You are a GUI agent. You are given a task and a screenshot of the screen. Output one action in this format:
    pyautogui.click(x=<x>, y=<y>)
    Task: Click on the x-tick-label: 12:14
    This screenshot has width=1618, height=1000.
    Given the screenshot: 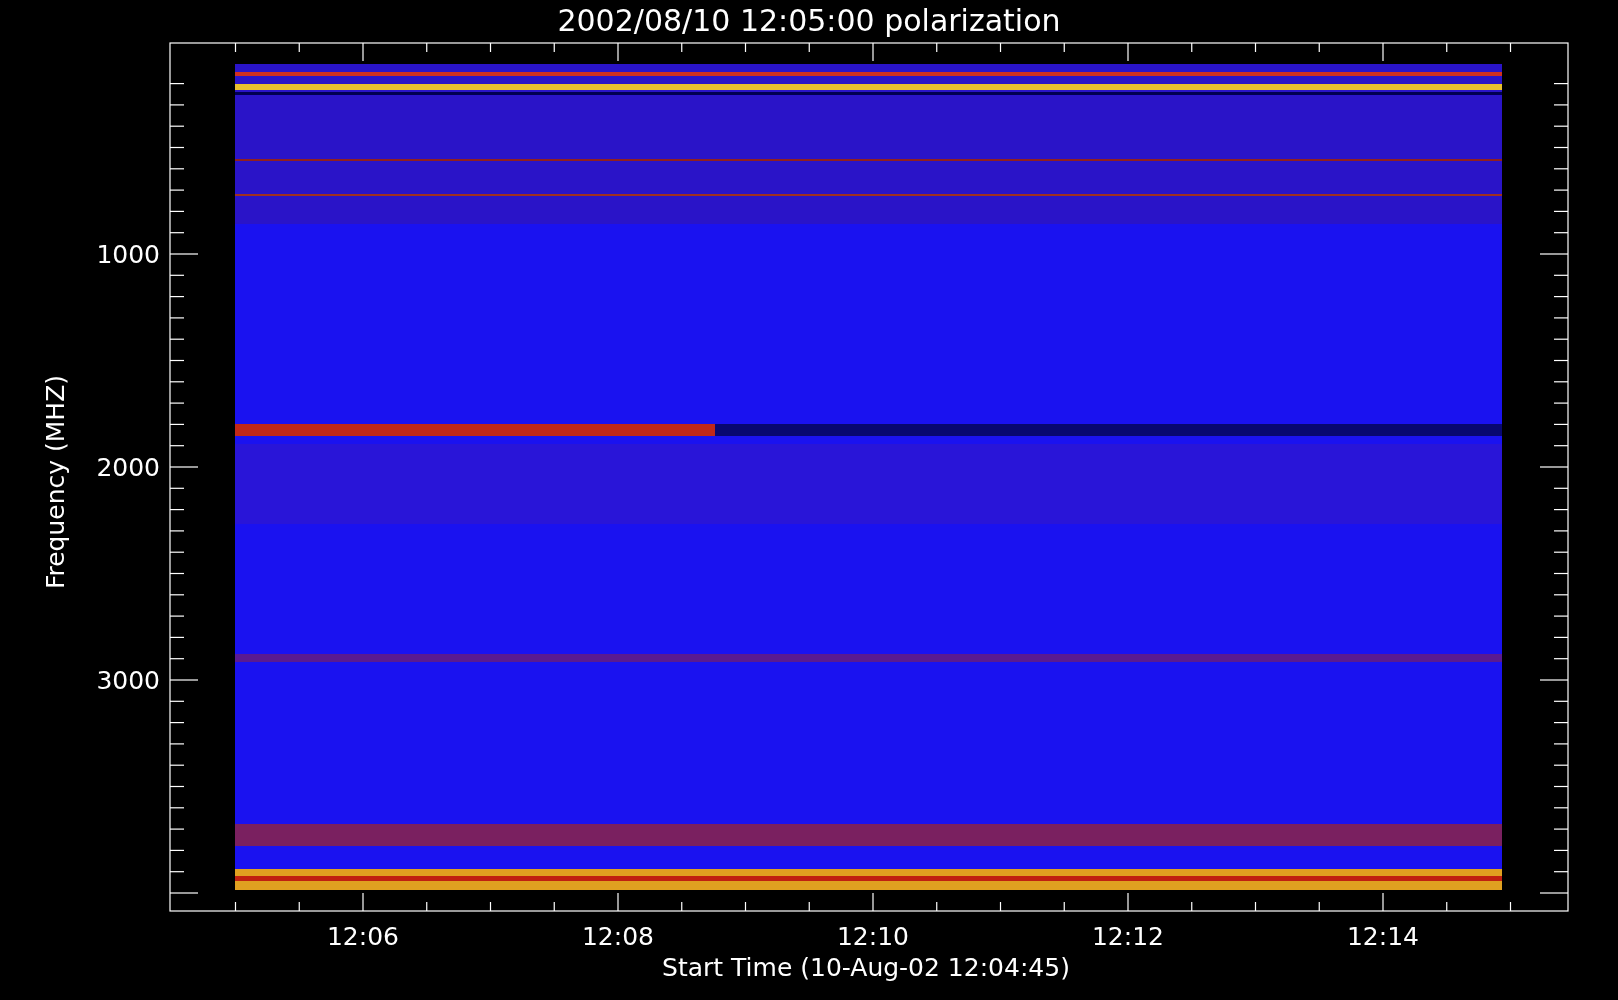 What is the action you would take?
    pyautogui.click(x=1383, y=936)
    